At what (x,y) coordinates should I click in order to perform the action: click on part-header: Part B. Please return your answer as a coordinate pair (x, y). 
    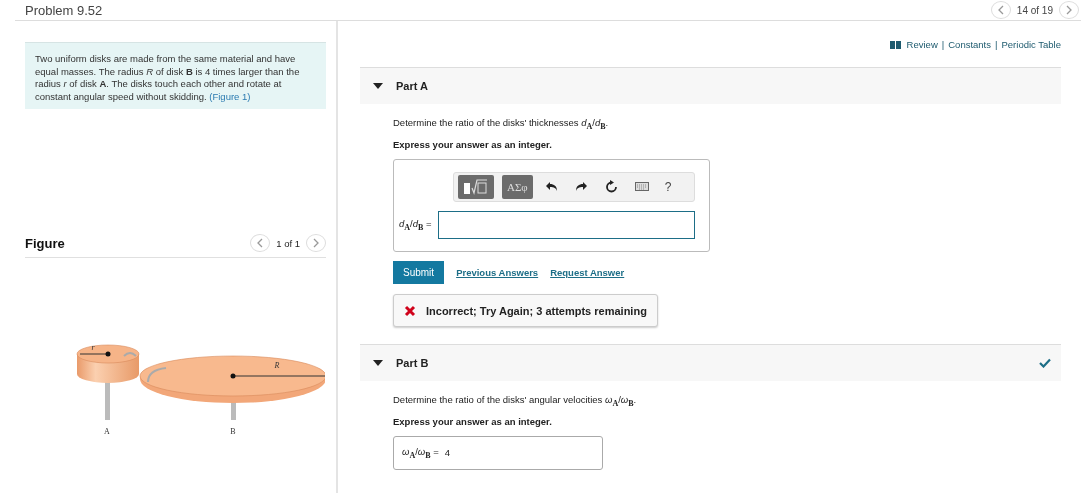
    Looking at the image, I should click on (710, 362).